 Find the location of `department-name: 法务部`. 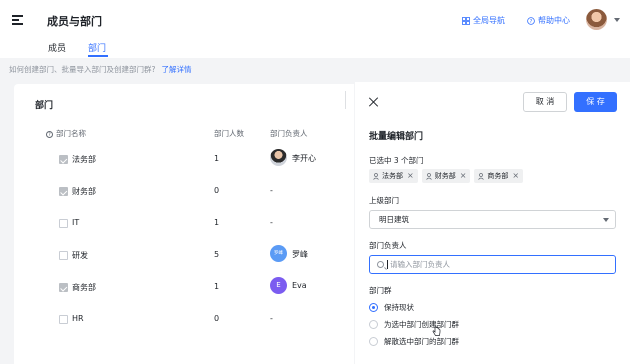

department-name: 法务部 is located at coordinates (84, 159).